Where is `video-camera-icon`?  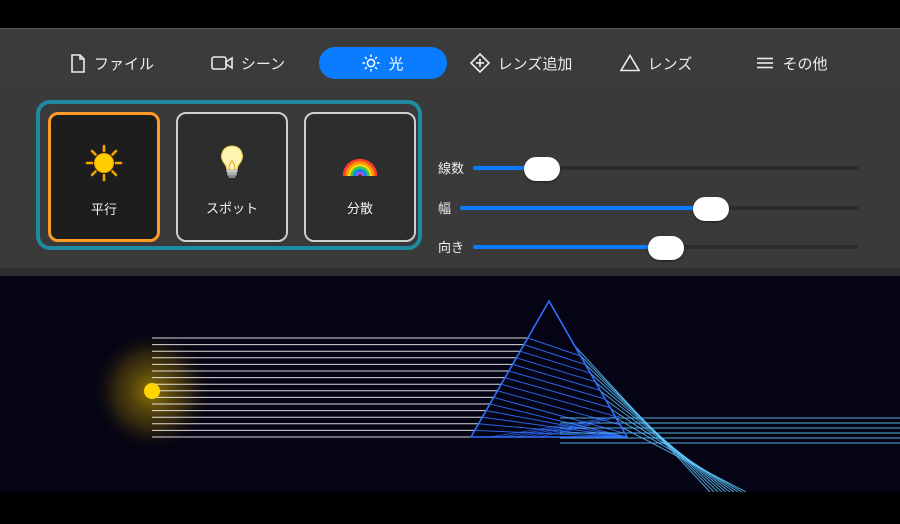 video-camera-icon is located at coordinates (222, 63).